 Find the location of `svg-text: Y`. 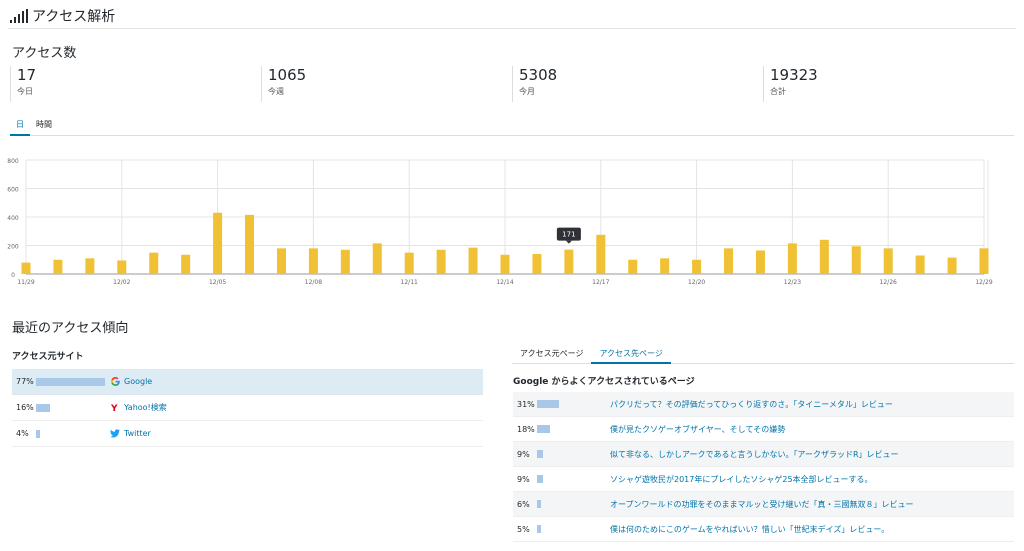

svg-text: Y is located at coordinates (114, 408).